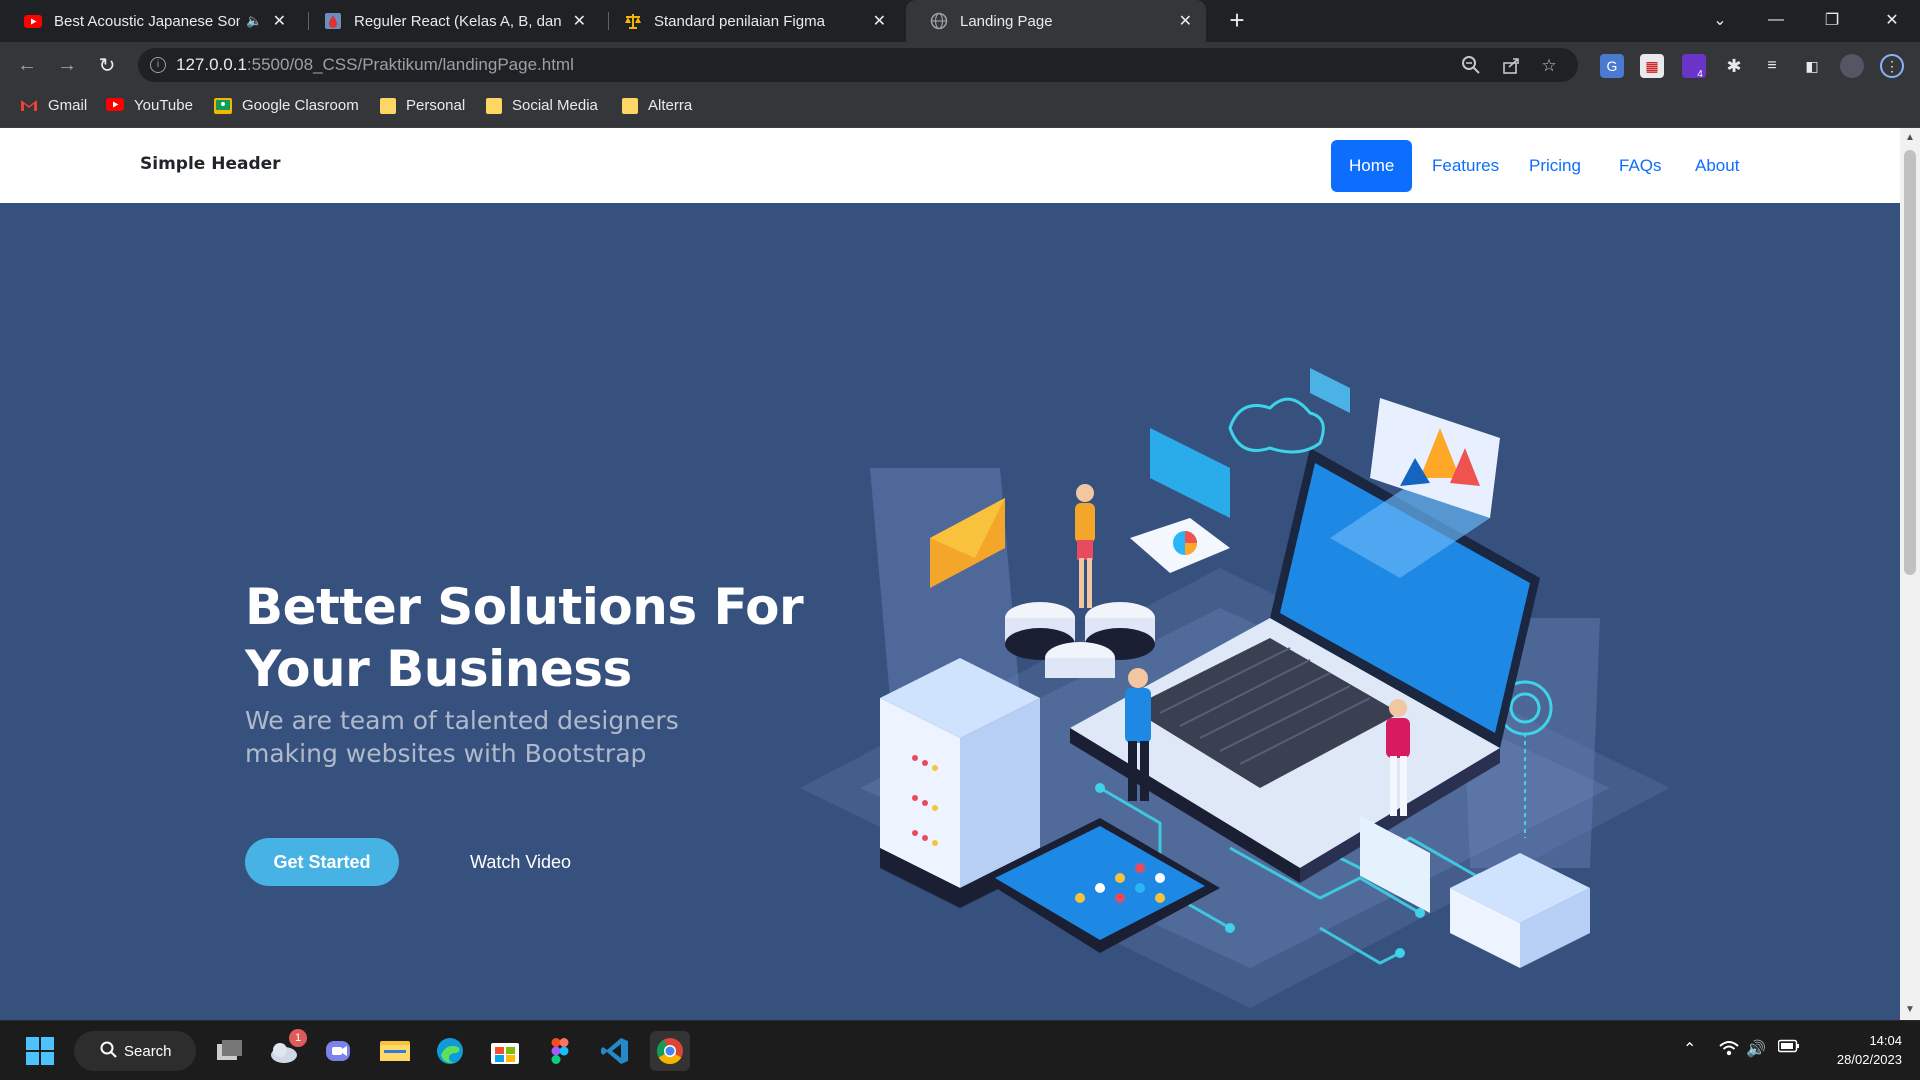 This screenshot has height=1080, width=1920. I want to click on task-view-icon, so click(230, 1051).